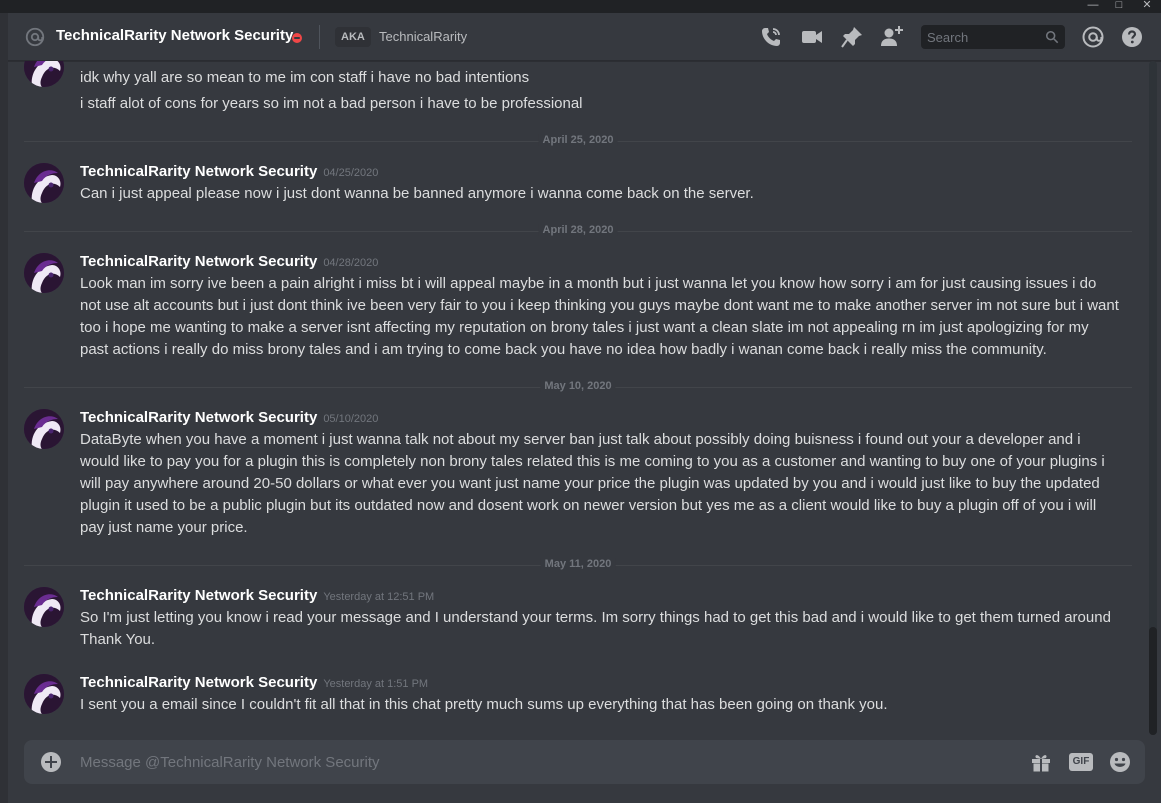 This screenshot has width=1161, height=803. Describe the element at coordinates (812, 37) in the screenshot. I see `video-call-icon` at that location.